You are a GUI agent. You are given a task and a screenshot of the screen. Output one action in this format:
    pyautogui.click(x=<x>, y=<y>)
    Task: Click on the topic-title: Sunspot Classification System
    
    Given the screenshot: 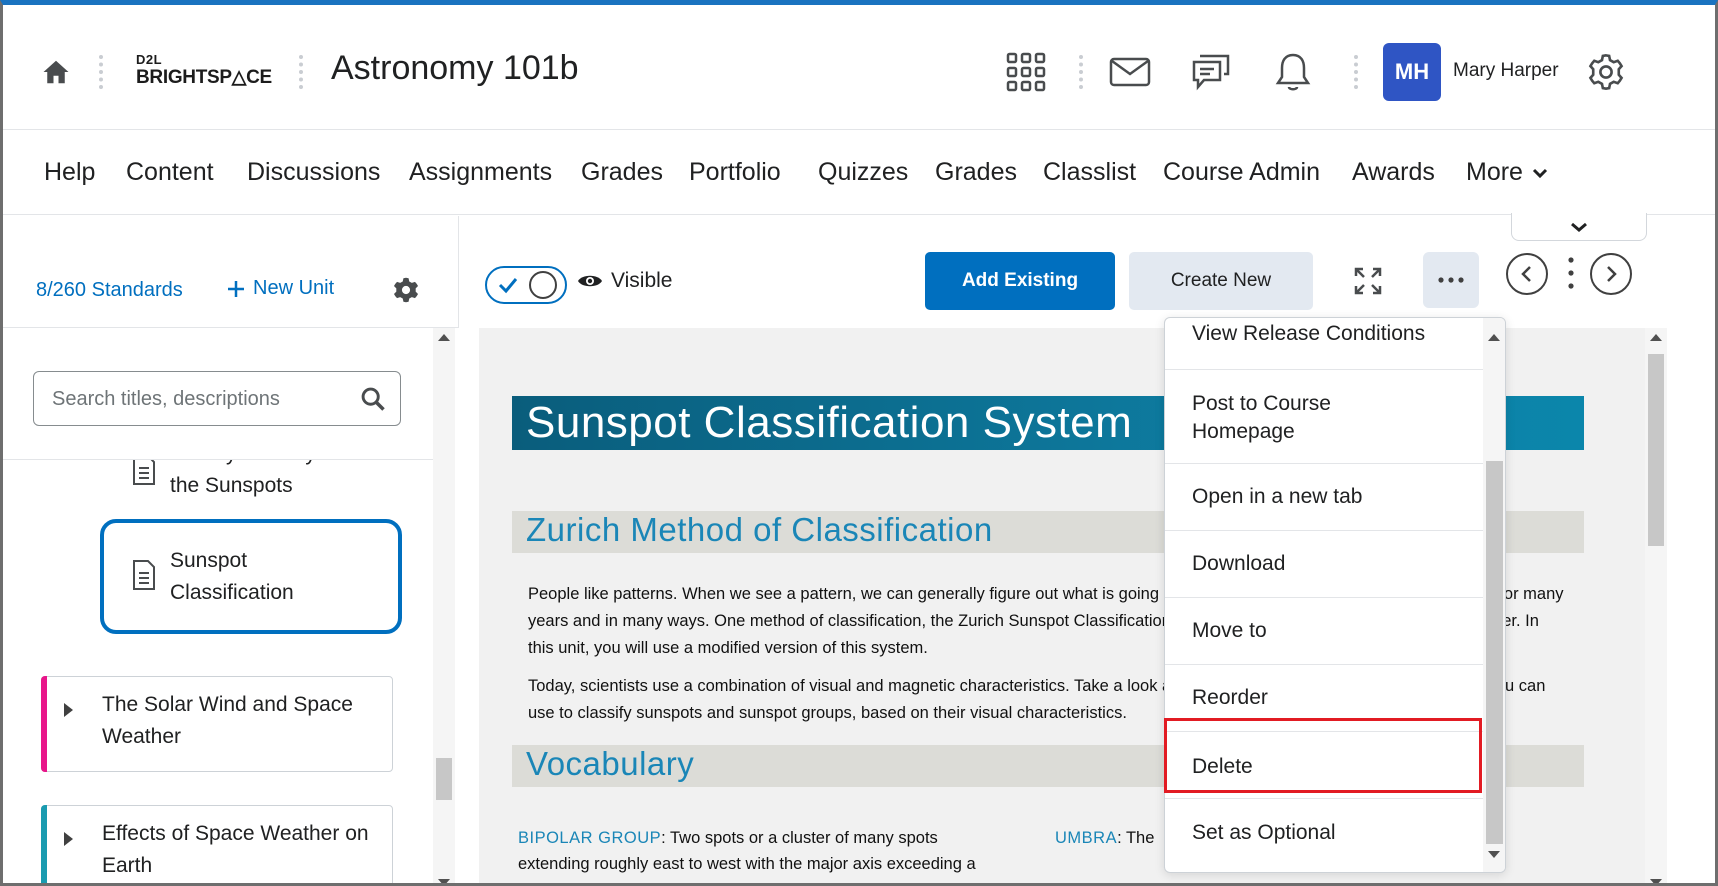 What is the action you would take?
    pyautogui.click(x=829, y=422)
    